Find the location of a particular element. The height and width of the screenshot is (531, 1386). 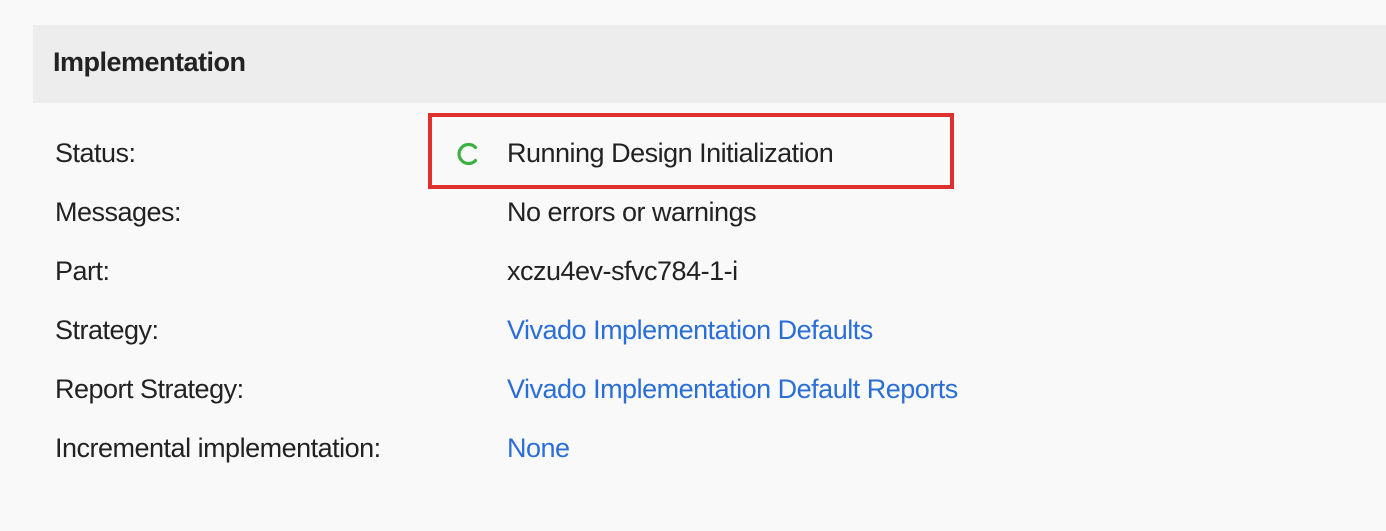

incremental-implementation-link: None is located at coordinates (538, 448).